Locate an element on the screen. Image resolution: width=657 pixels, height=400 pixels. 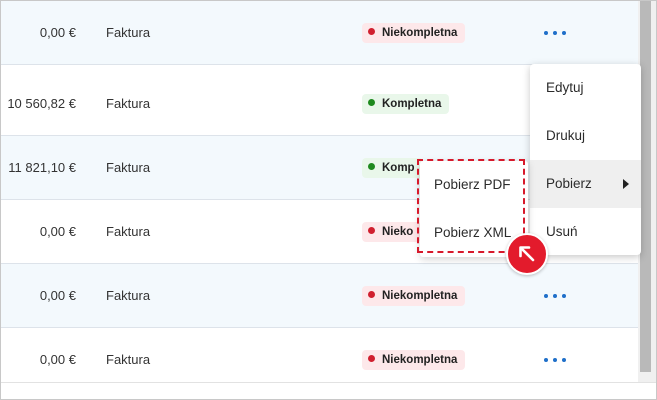
arrow-up-left-icon is located at coordinates (527, 254).